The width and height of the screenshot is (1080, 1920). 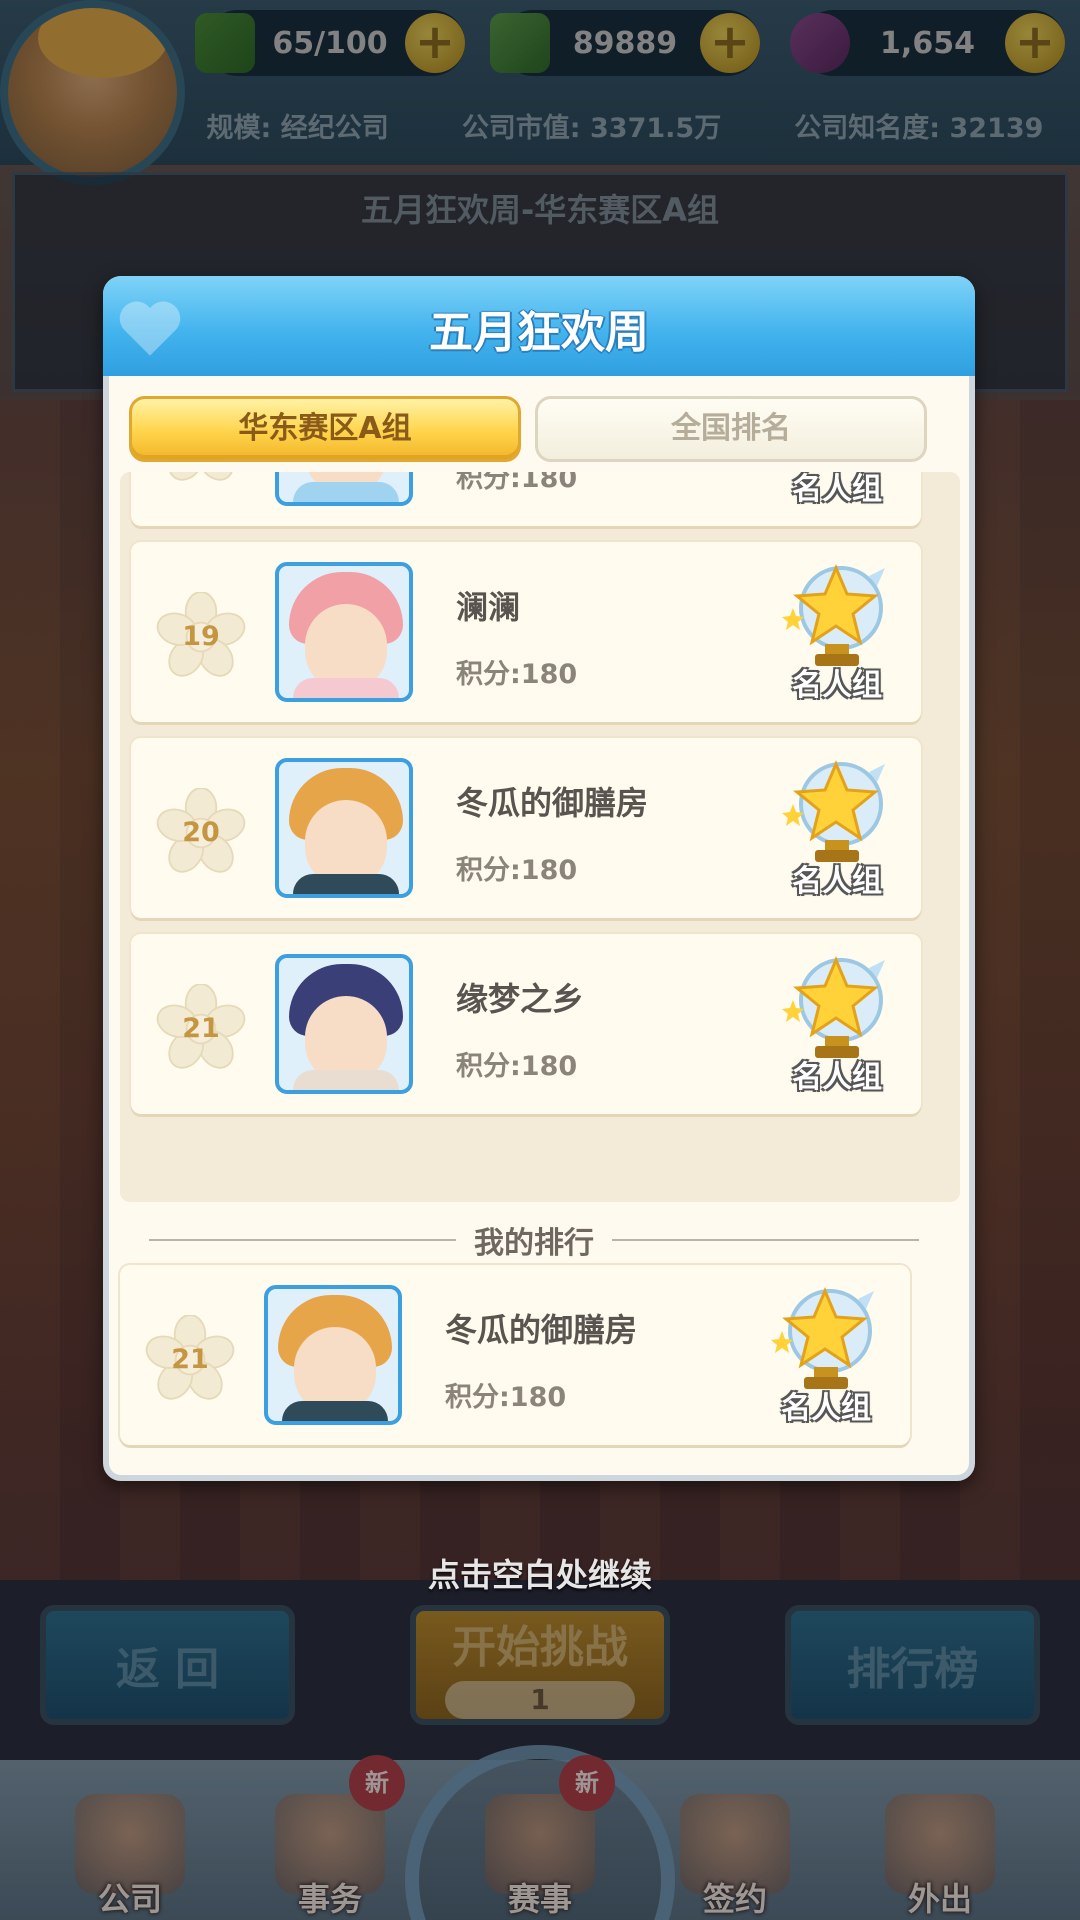 I want to click on rank-number: 19, so click(x=201, y=636).